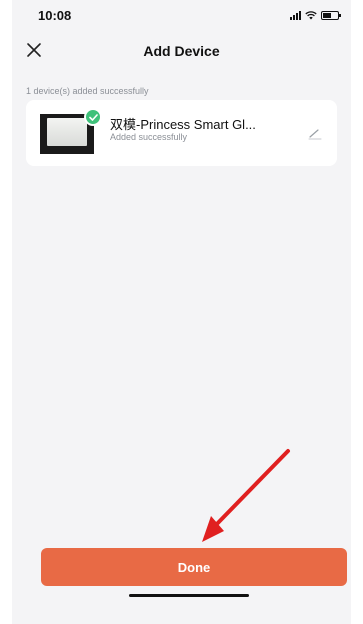  What do you see at coordinates (194, 567) in the screenshot?
I see `done-button: Done` at bounding box center [194, 567].